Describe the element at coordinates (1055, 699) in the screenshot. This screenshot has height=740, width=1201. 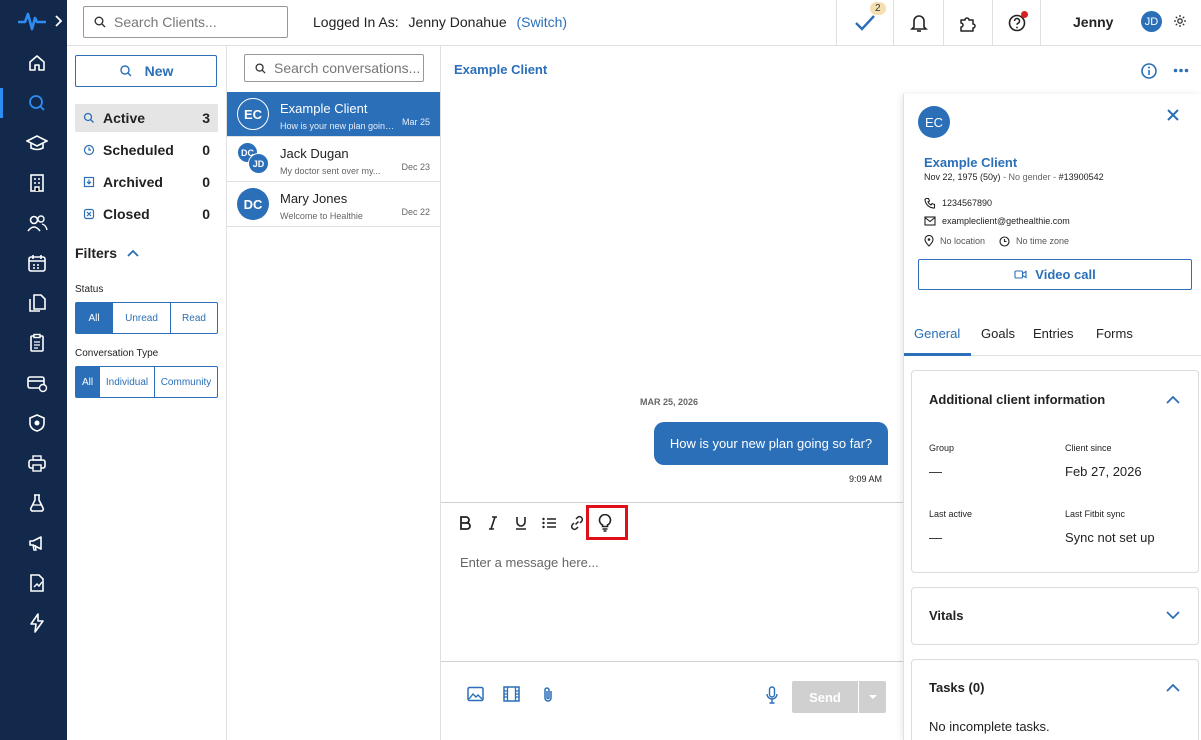
I see `tasks-card: Tasks (0) No incomplete tasks.` at that location.